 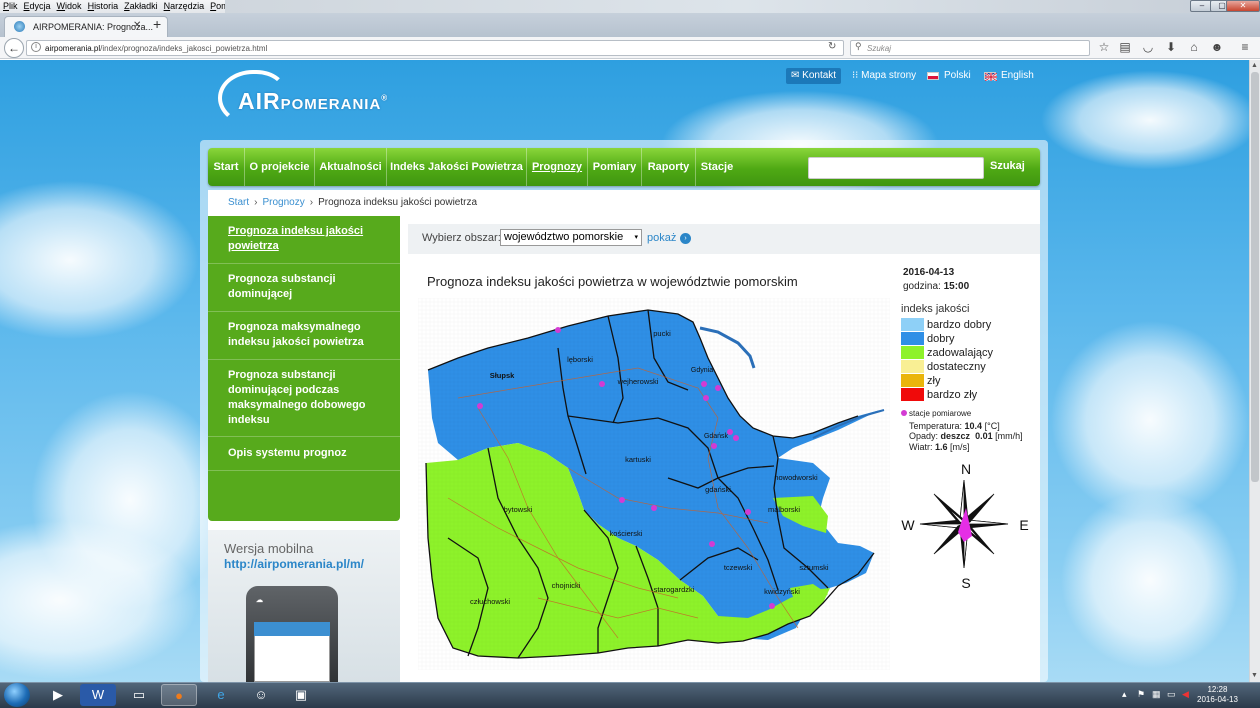 What do you see at coordinates (1185, 694) in the screenshot?
I see `volume-icon: ◀` at bounding box center [1185, 694].